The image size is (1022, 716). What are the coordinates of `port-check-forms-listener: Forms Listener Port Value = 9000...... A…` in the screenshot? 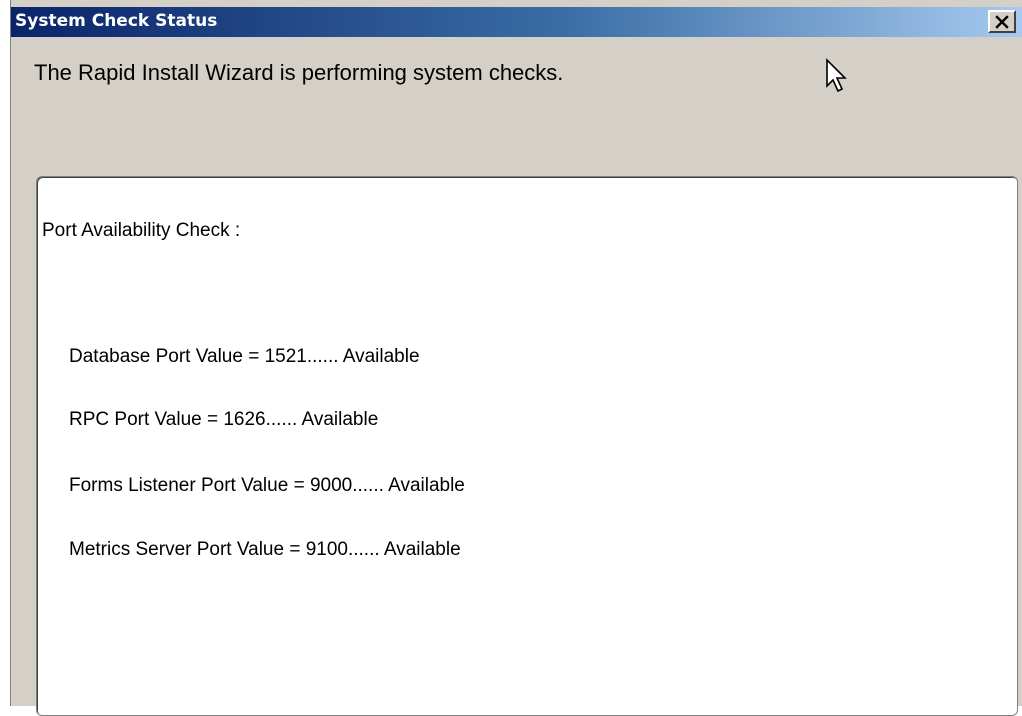 It's located at (267, 485).